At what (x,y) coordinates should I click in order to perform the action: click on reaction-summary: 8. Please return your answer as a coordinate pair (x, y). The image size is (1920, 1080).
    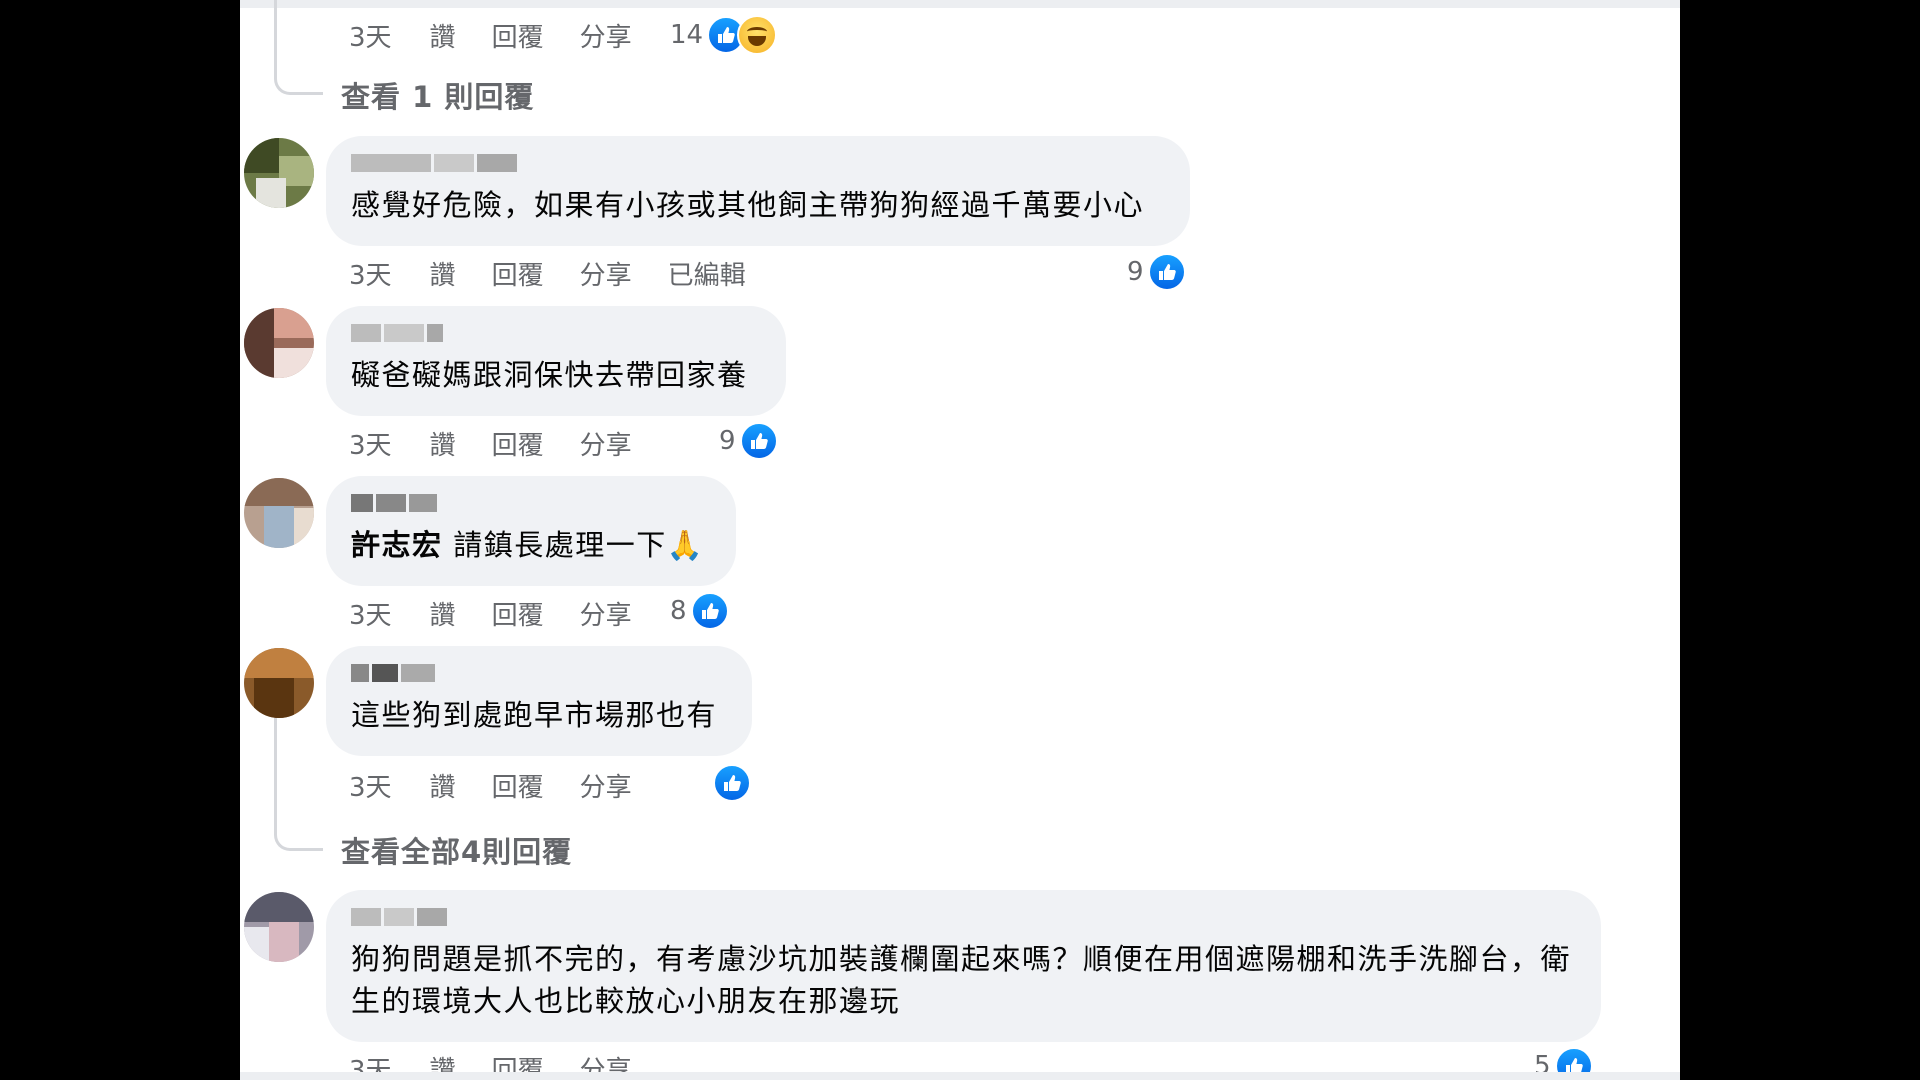
    Looking at the image, I should click on (699, 611).